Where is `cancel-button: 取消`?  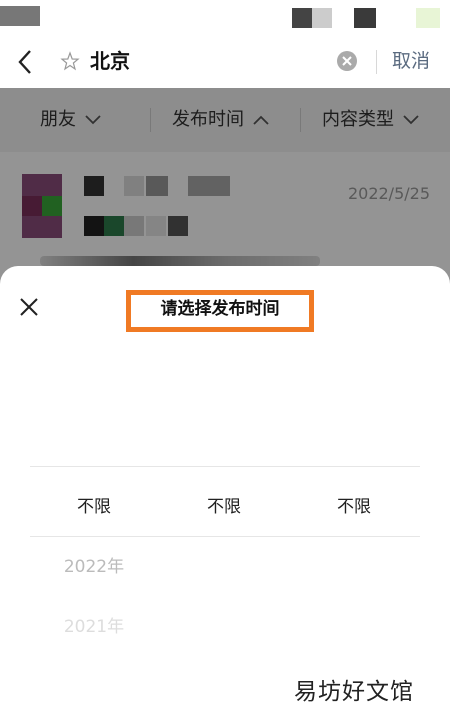
cancel-button: 取消 is located at coordinates (411, 61).